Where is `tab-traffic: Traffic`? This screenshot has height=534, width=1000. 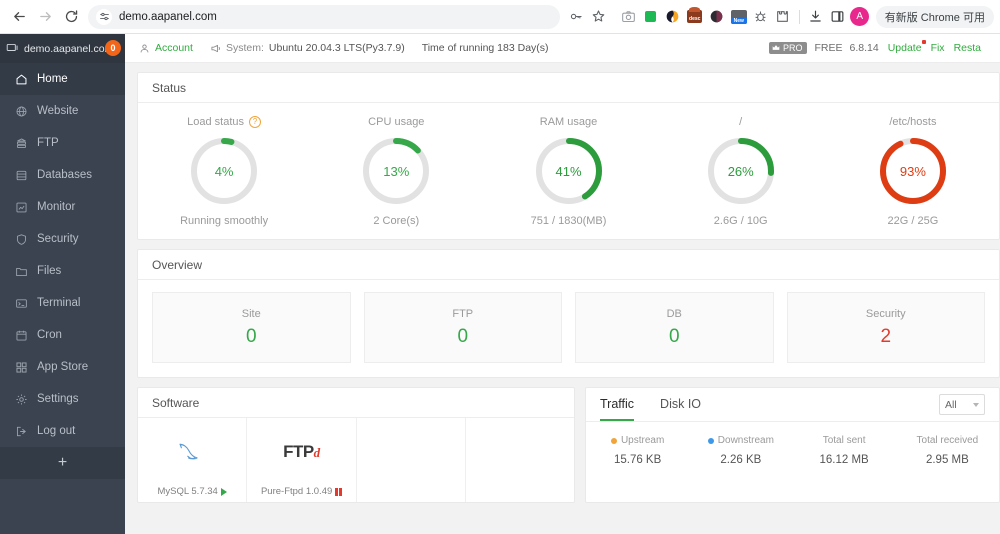
tab-traffic: Traffic is located at coordinates (617, 404).